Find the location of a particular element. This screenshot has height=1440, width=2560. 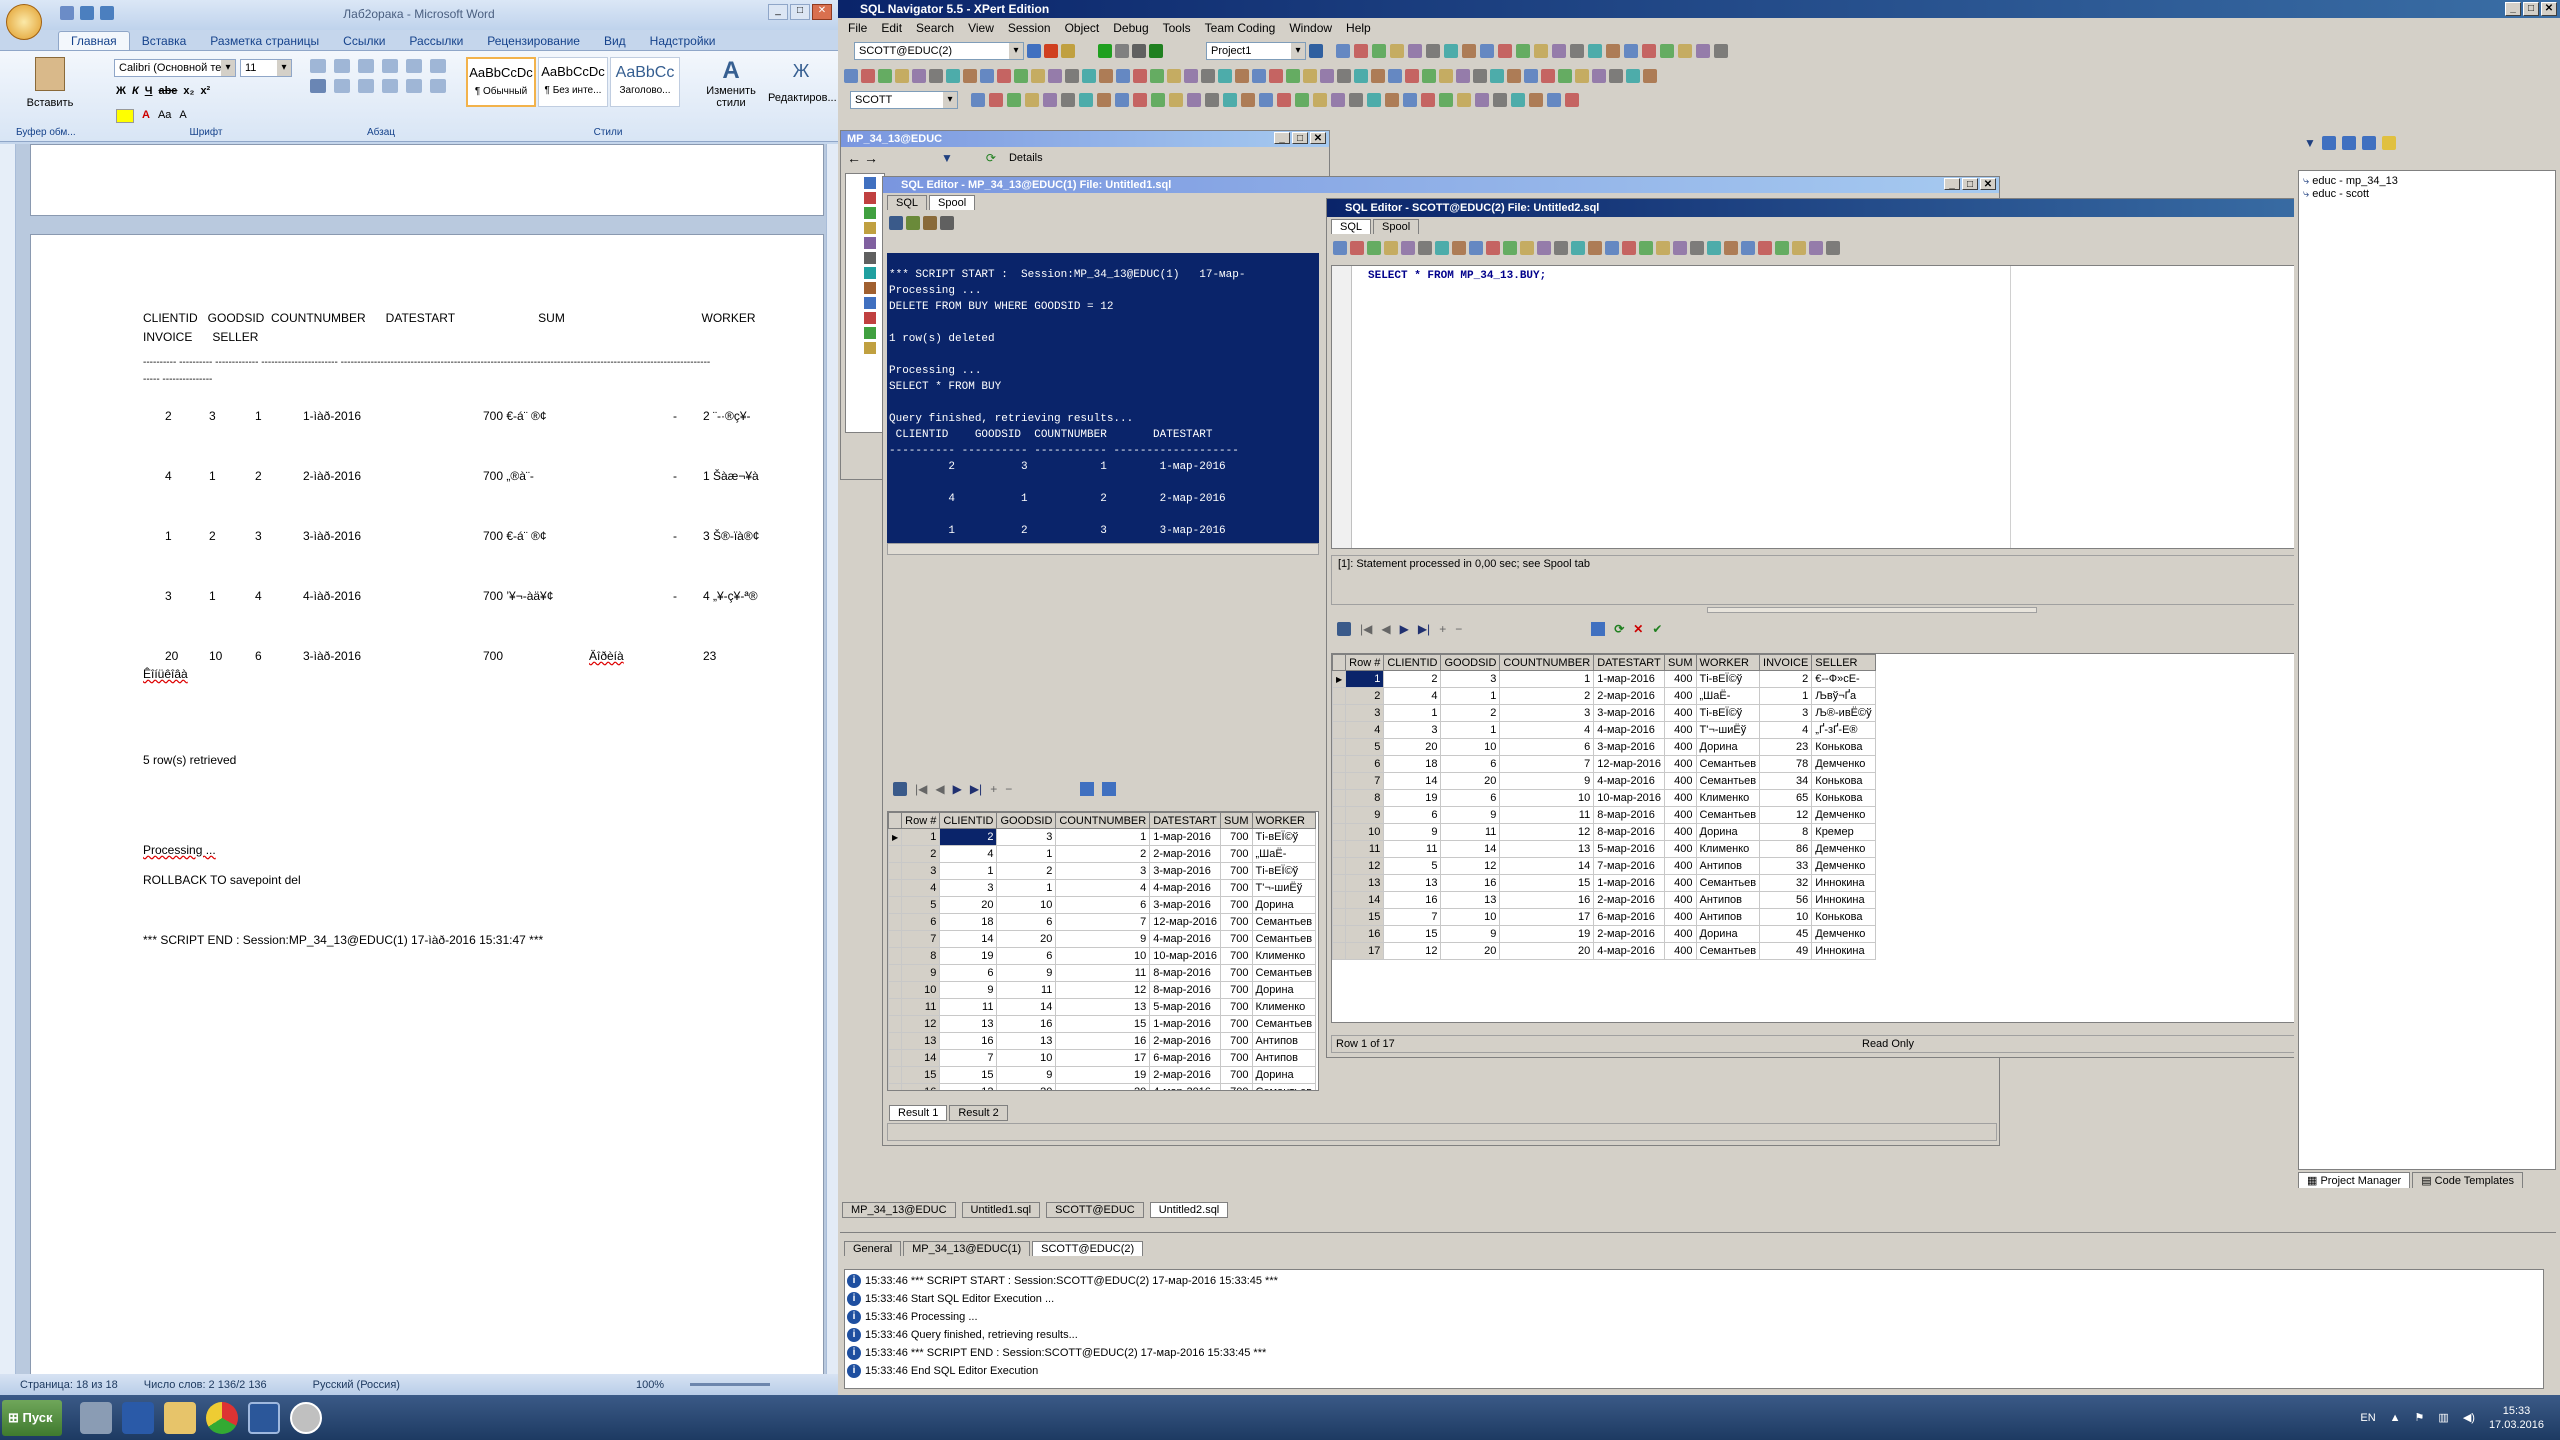

table-cell: 19 is located at coordinates (1547, 934).